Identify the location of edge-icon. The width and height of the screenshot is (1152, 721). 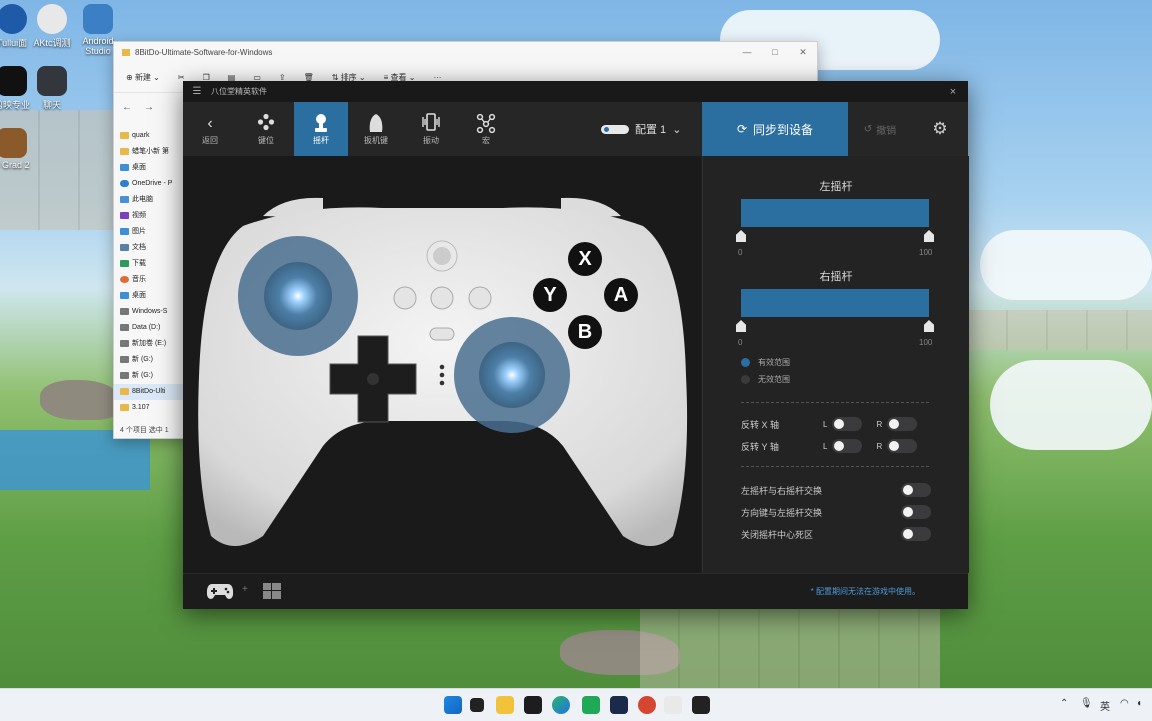
(561, 705).